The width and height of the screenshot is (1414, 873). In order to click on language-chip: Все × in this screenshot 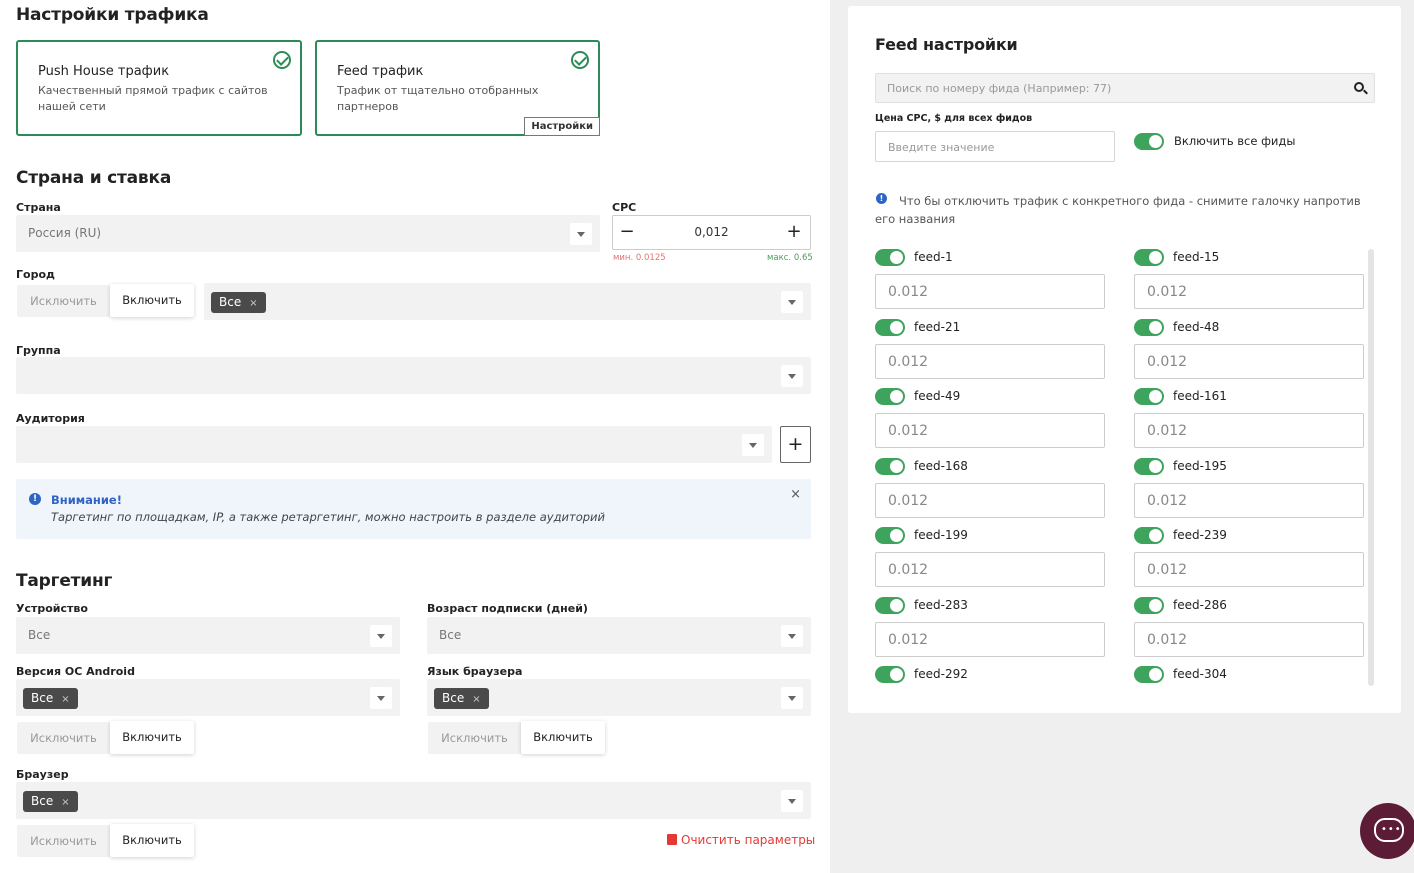, I will do `click(461, 698)`.